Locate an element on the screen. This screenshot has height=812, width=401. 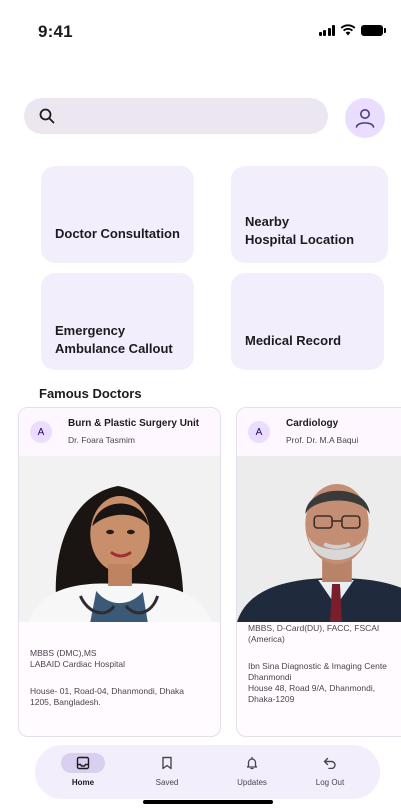
user-icon is located at coordinates (365, 118).